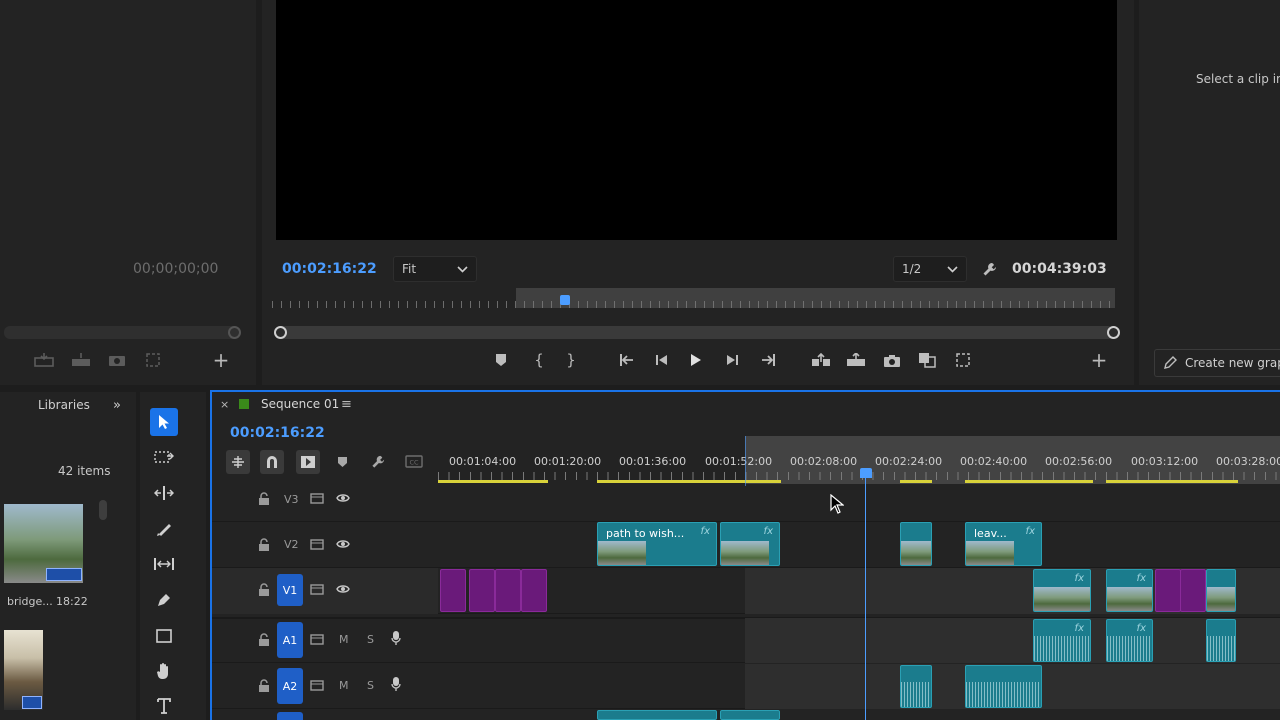 This screenshot has width=1280, height=720. I want to click on mark-out-icon: }, so click(571, 360).